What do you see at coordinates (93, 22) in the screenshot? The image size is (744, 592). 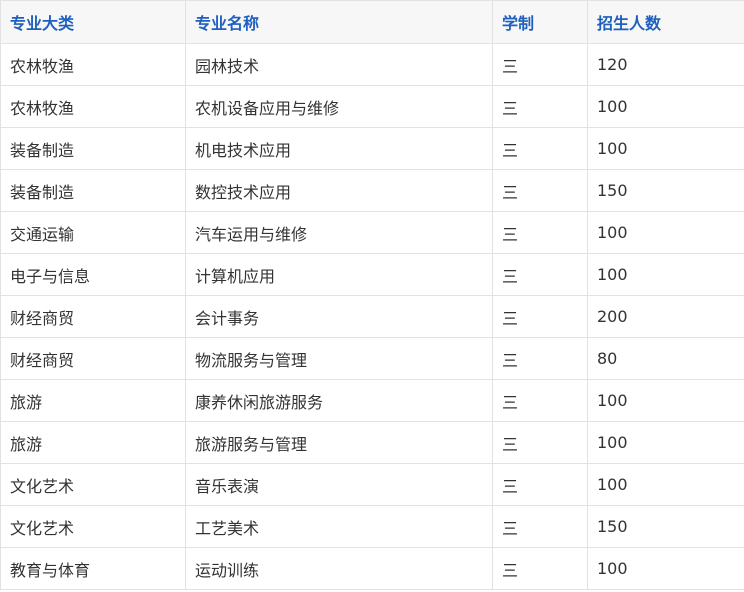 I see `header-category: 专业大类` at bounding box center [93, 22].